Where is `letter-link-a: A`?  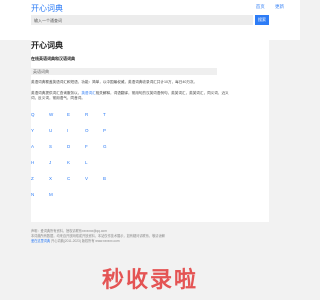
letter-link-a: A is located at coordinates (32, 146).